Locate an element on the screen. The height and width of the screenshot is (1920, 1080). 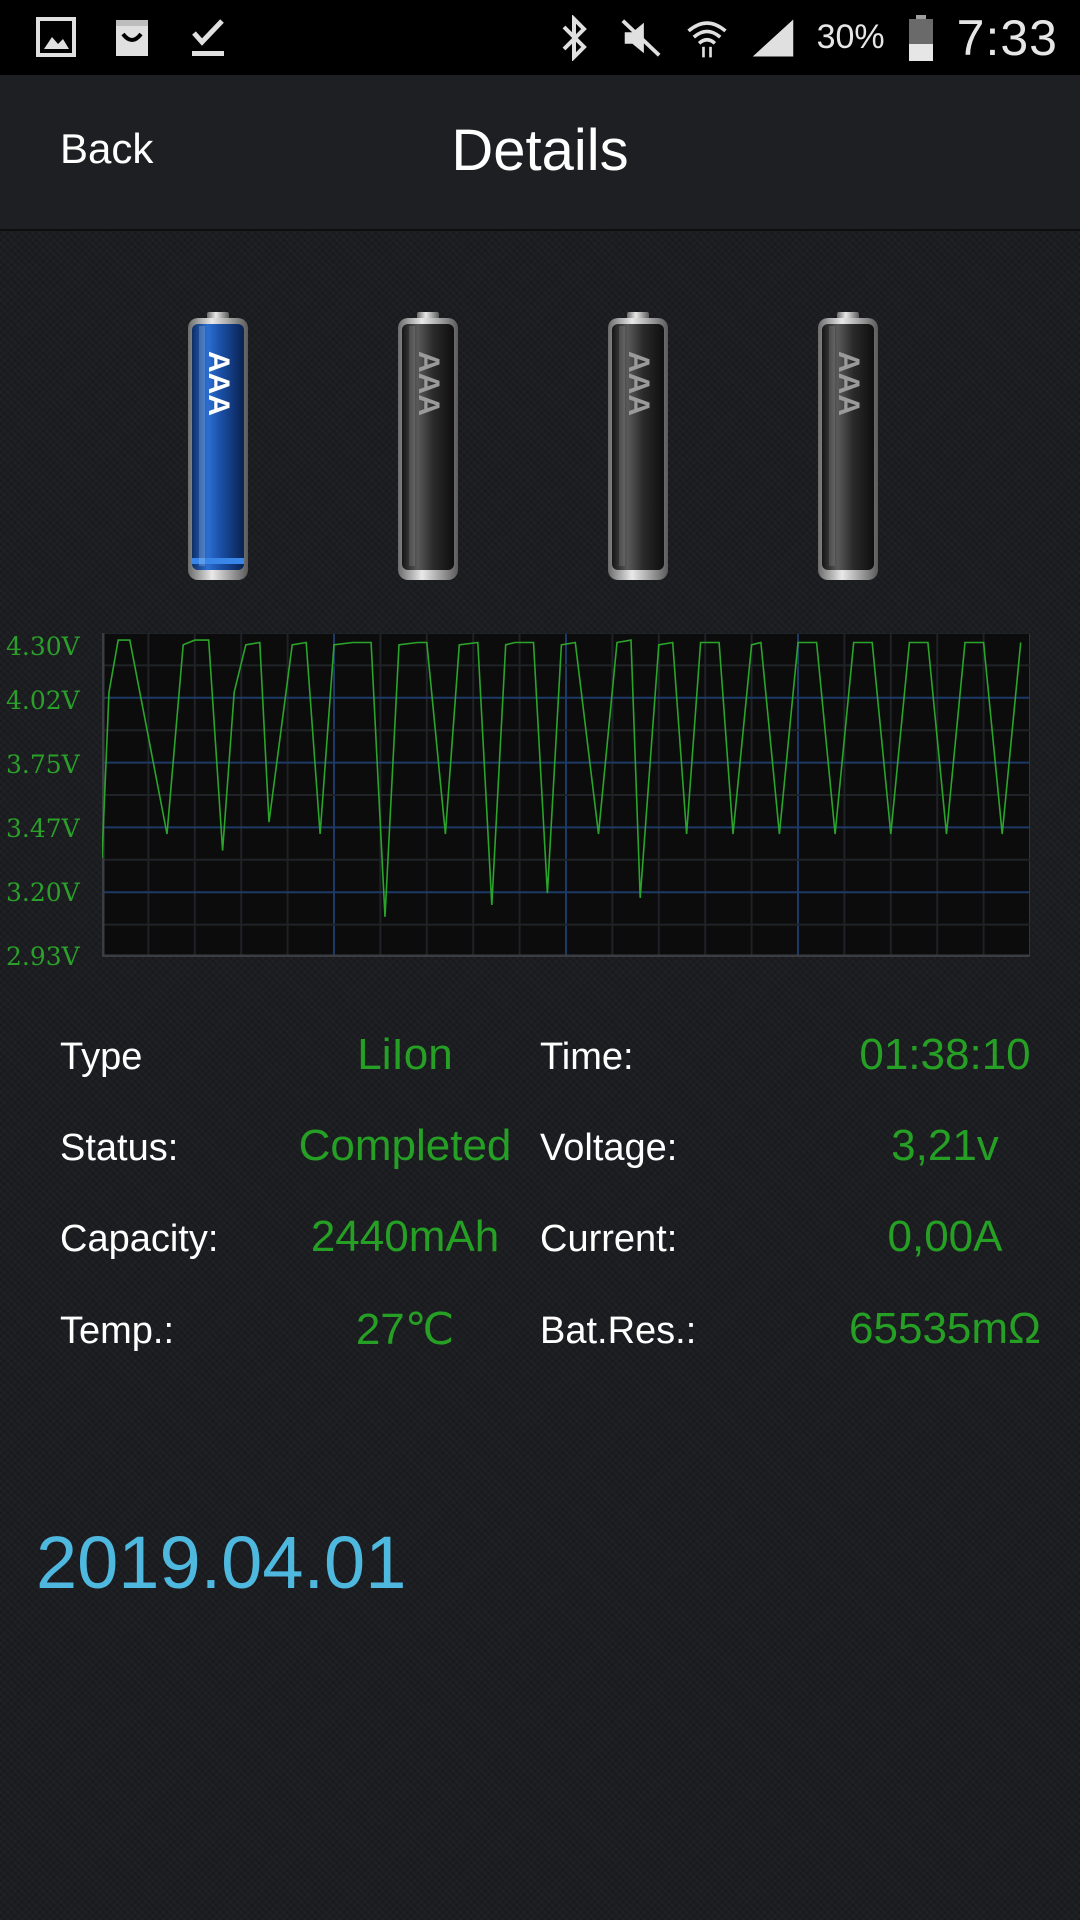
battery-slot-4-label: AAA is located at coordinates (848, 383).